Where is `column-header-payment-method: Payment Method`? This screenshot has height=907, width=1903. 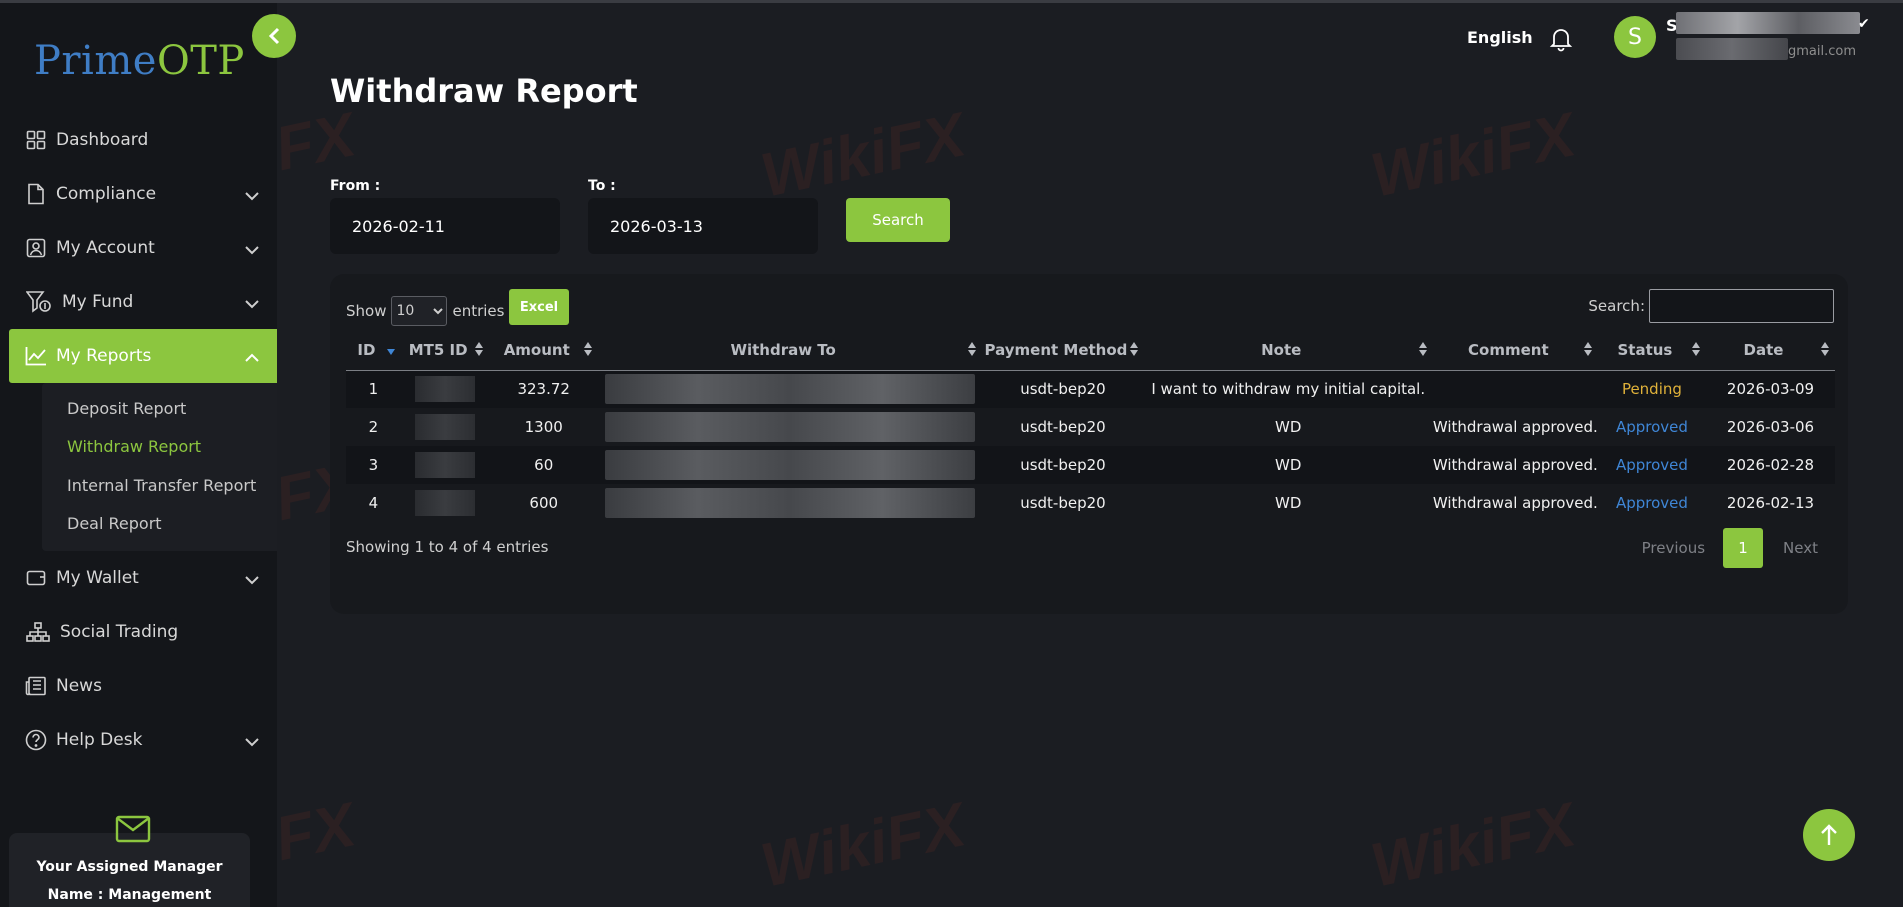
column-header-payment-method: Payment Method is located at coordinates (1063, 350).